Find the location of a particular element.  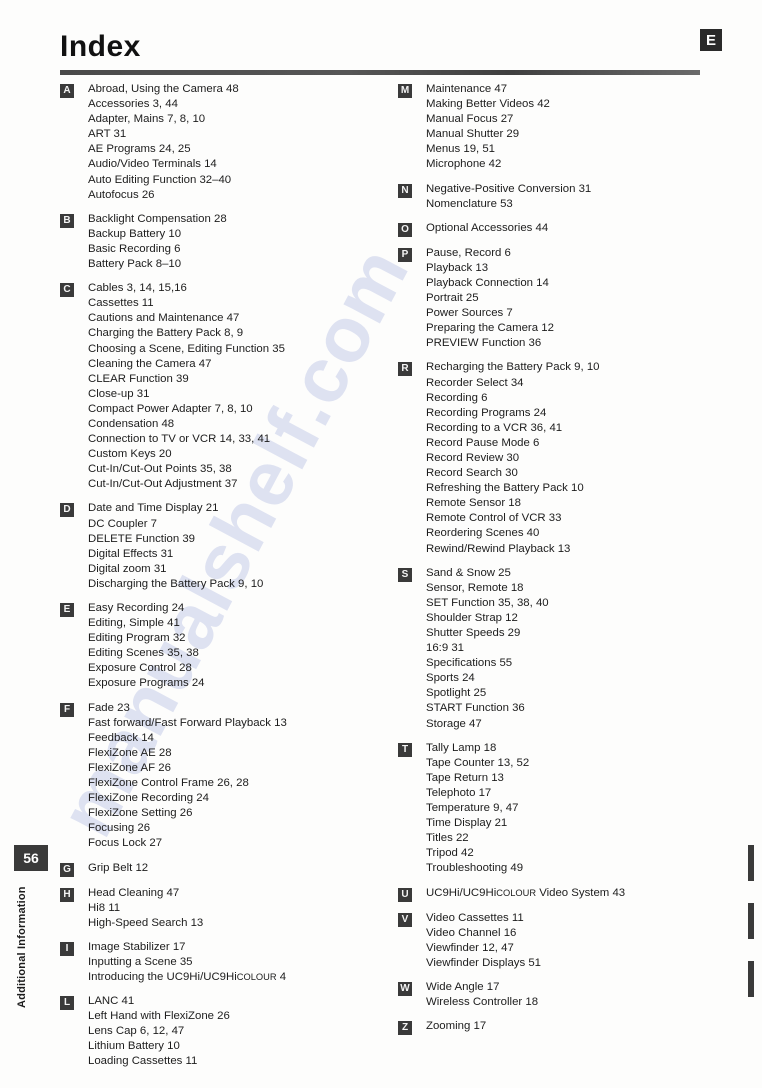

index-entry: Recharging the Battery Pack 9, 10 is located at coordinates (513, 367).